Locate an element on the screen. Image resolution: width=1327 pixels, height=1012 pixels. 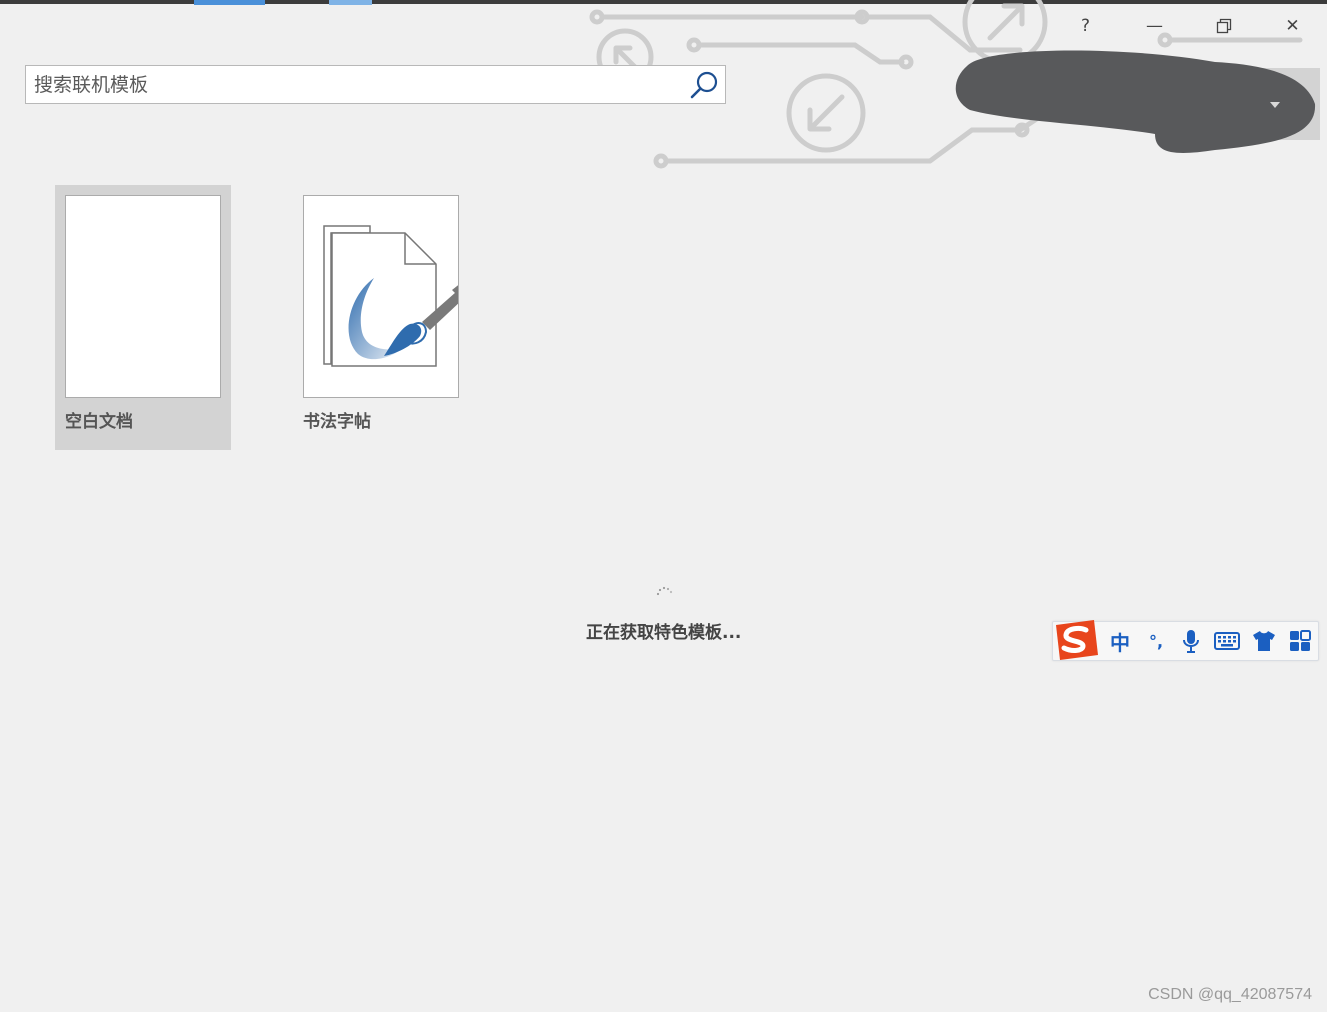
window-controls: ? — ✕ is located at coordinates (1189, 26).